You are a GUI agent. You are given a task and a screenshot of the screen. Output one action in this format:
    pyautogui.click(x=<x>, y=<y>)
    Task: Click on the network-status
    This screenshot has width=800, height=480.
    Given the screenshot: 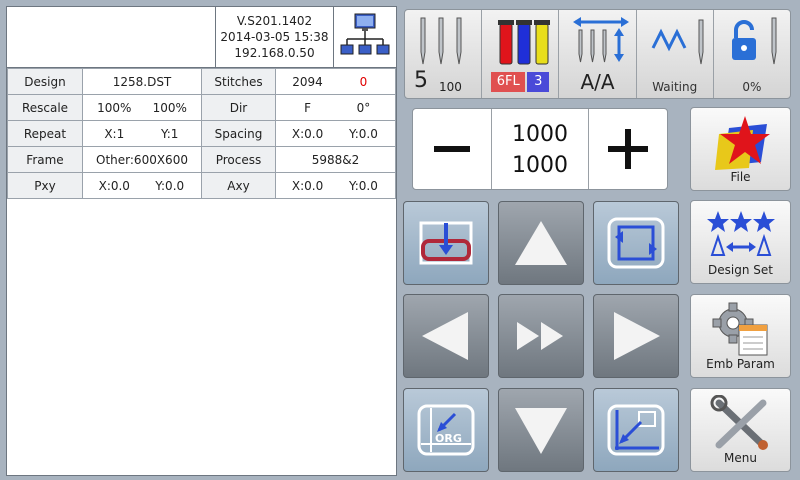 What is the action you would take?
    pyautogui.click(x=365, y=37)
    